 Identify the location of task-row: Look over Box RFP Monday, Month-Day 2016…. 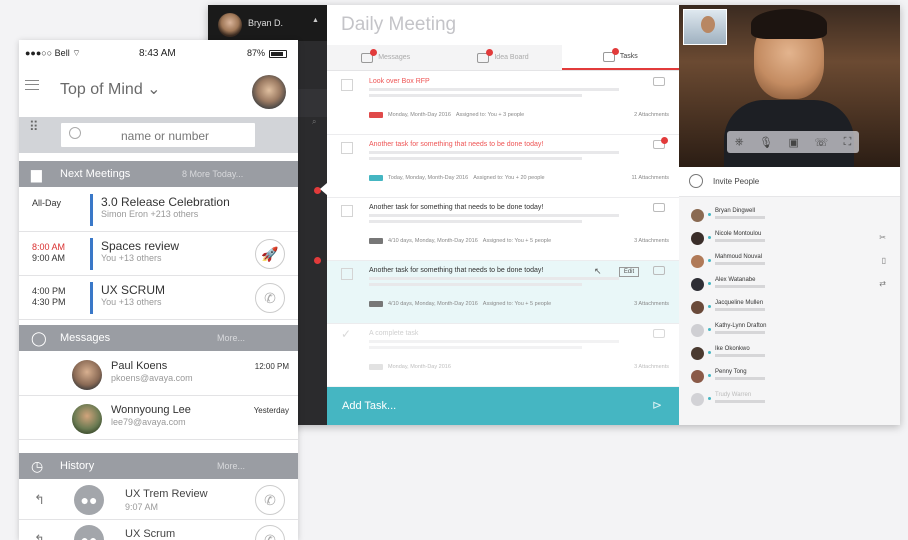
(503, 103).